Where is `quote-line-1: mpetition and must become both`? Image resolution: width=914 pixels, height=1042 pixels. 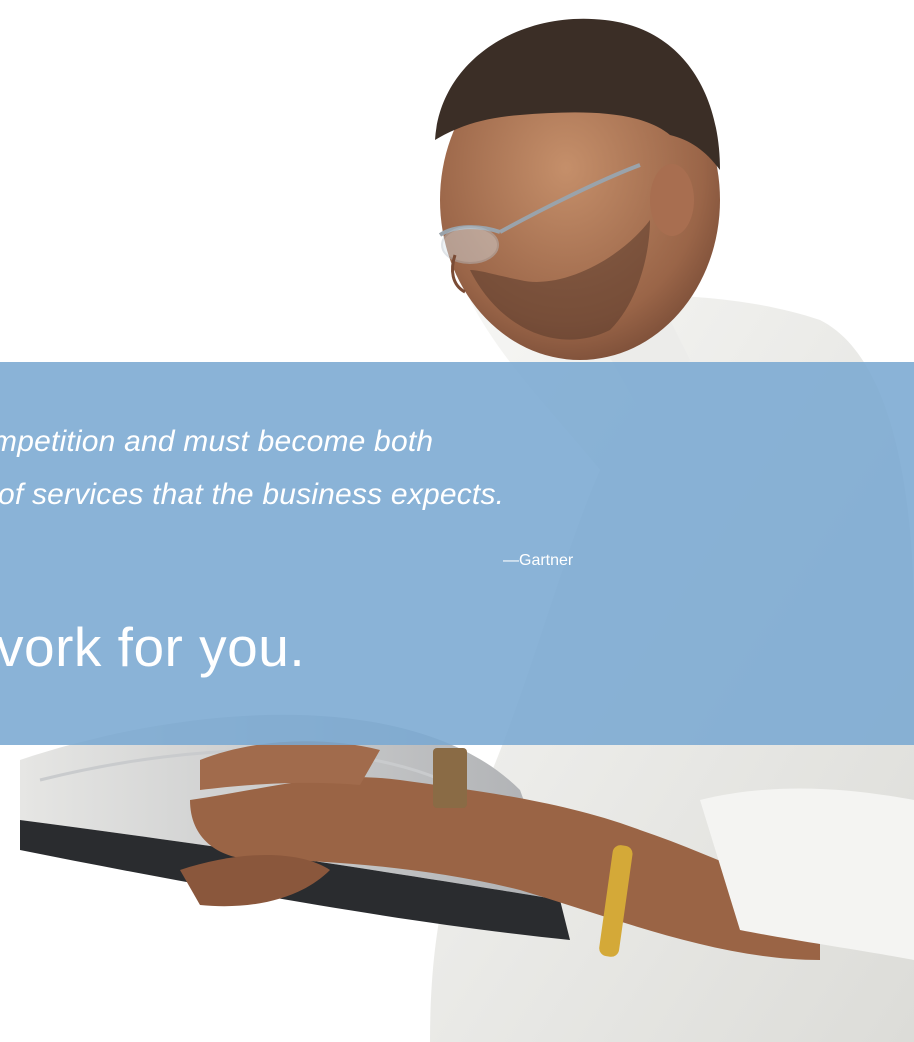
quote-line-1: mpetition and must become both is located at coordinates (217, 441).